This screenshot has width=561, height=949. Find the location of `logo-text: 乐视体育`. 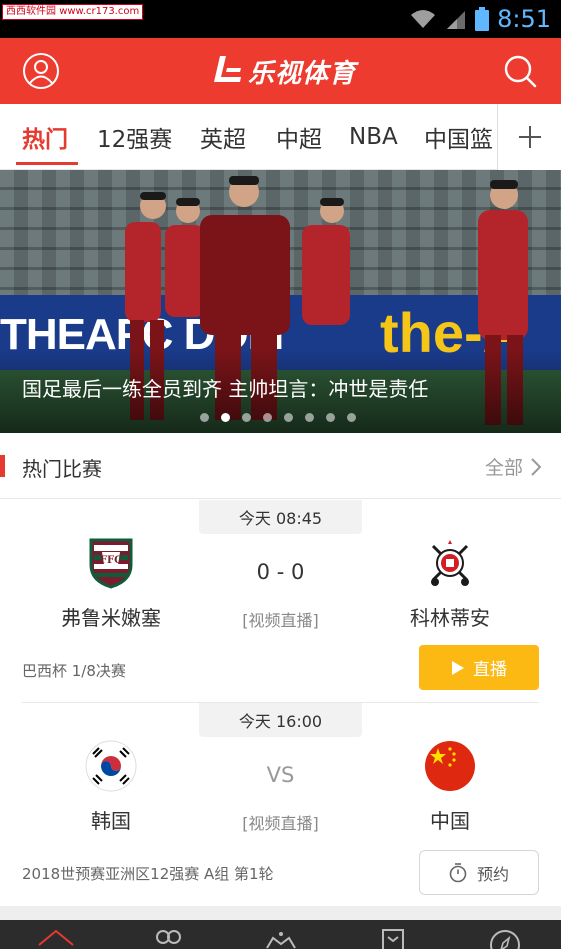

logo-text: 乐视体育 is located at coordinates (302, 73).